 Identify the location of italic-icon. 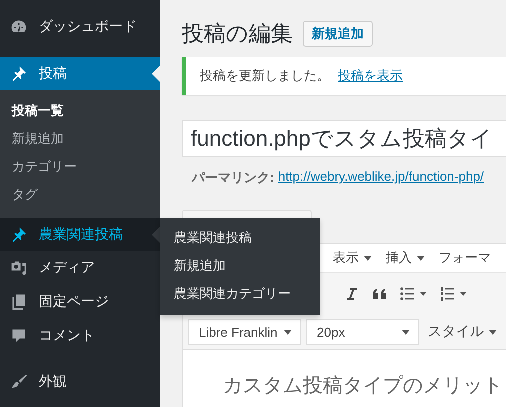
(352, 294).